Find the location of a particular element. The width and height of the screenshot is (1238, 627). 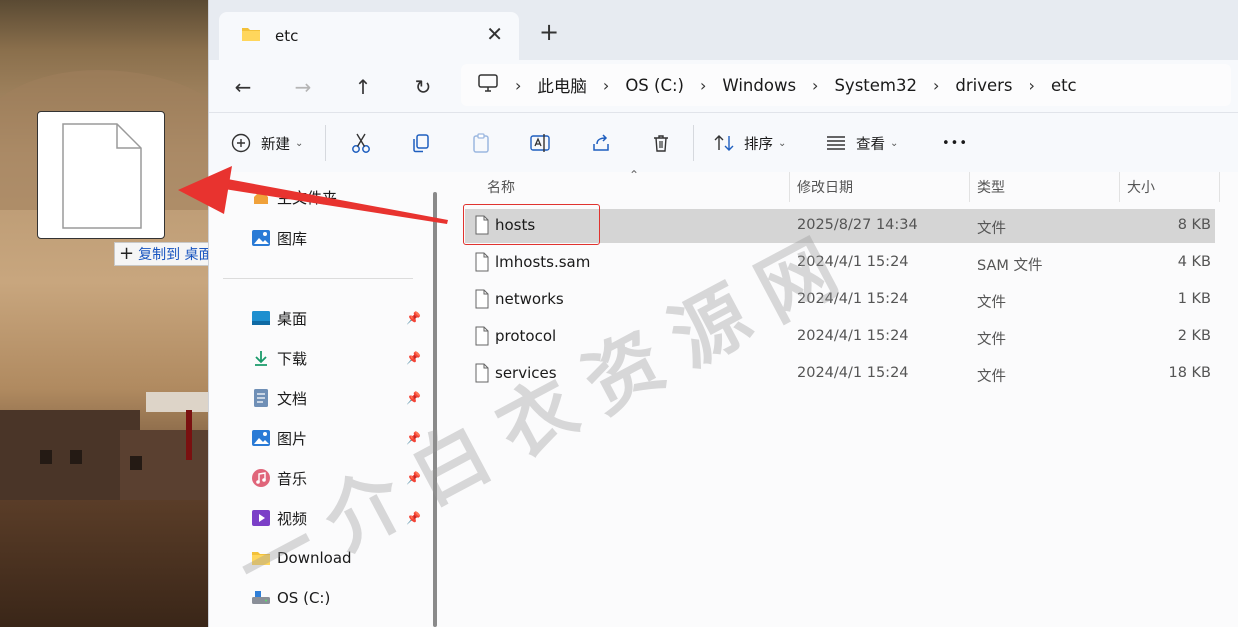

file-name: protocol is located at coordinates (526, 336).